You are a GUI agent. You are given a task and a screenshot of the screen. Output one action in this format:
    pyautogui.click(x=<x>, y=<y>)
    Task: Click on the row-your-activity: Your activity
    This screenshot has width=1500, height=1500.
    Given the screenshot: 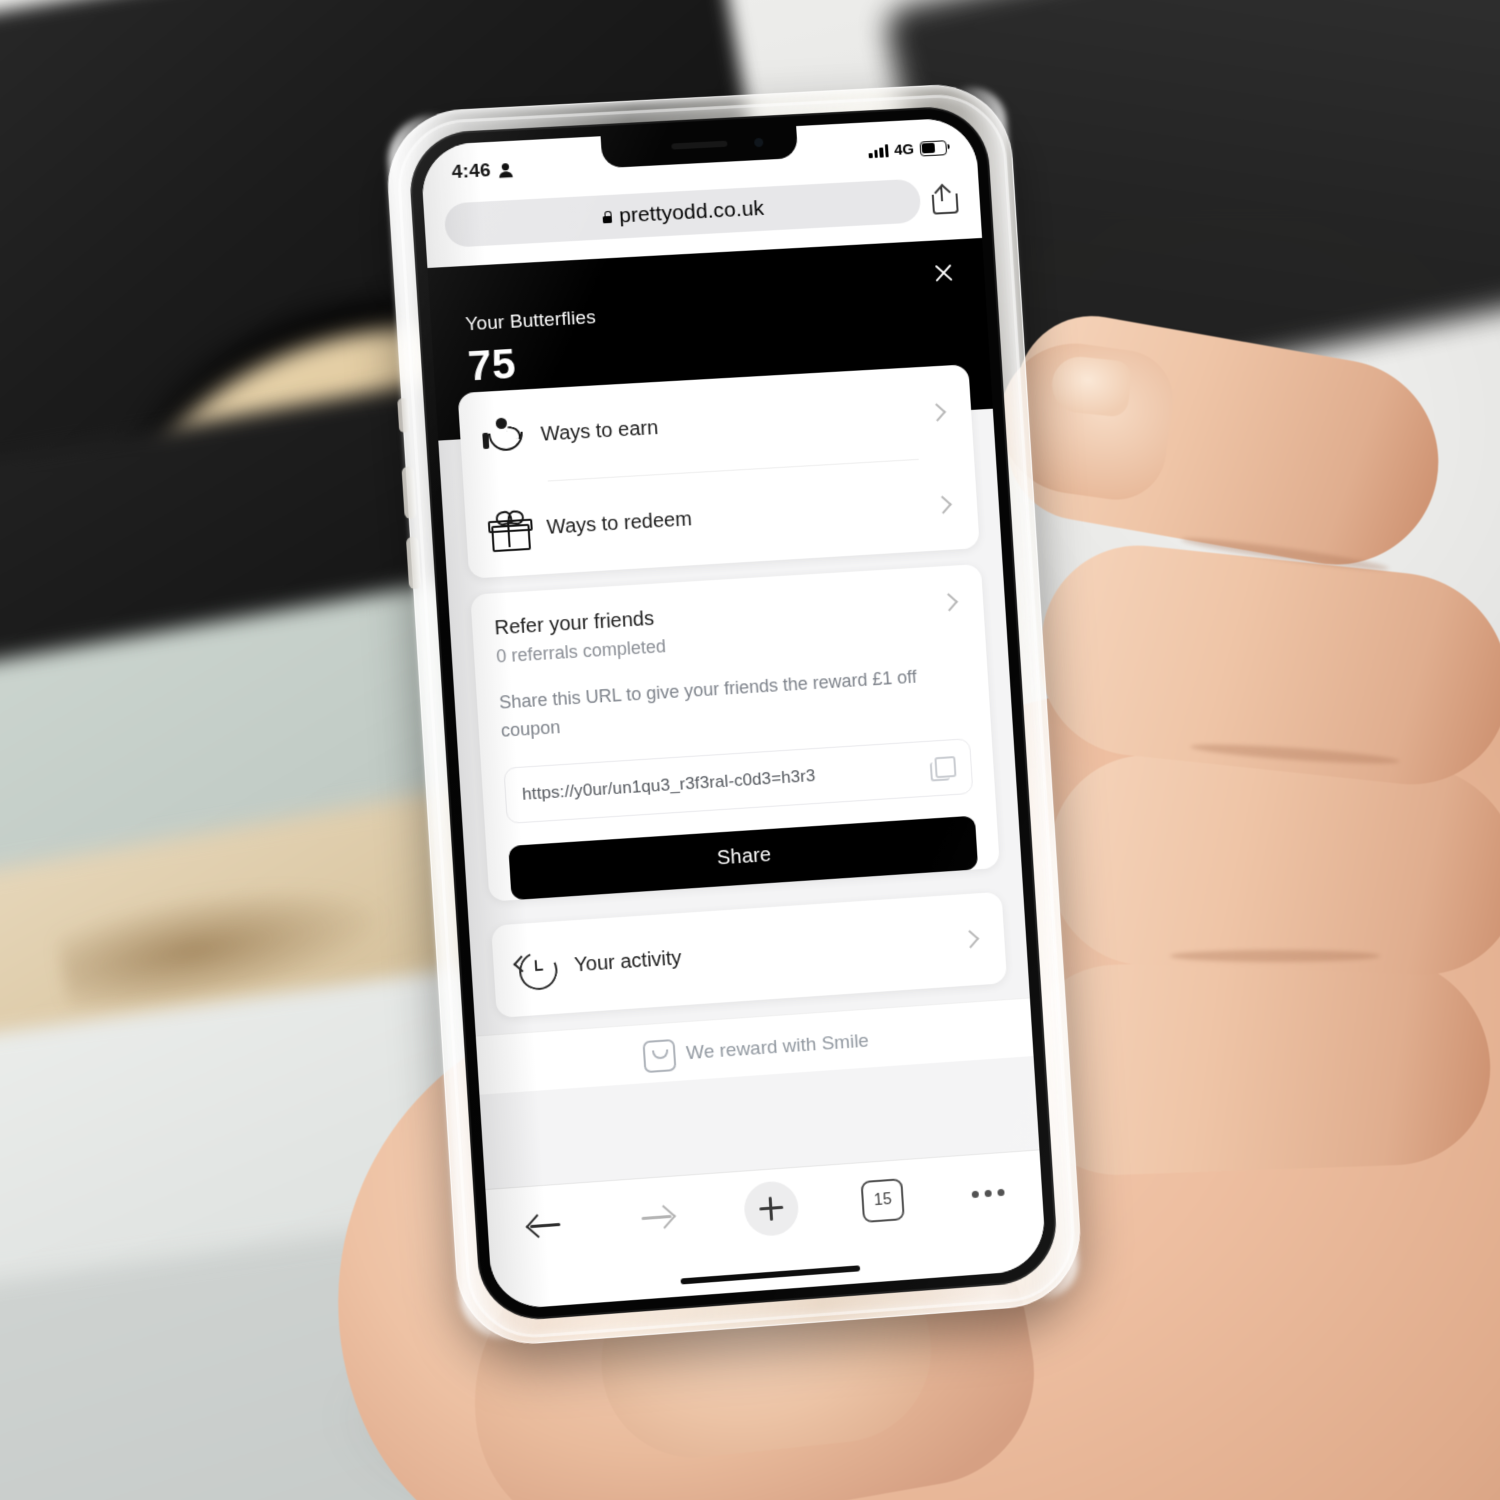 What is the action you would take?
    pyautogui.click(x=749, y=954)
    